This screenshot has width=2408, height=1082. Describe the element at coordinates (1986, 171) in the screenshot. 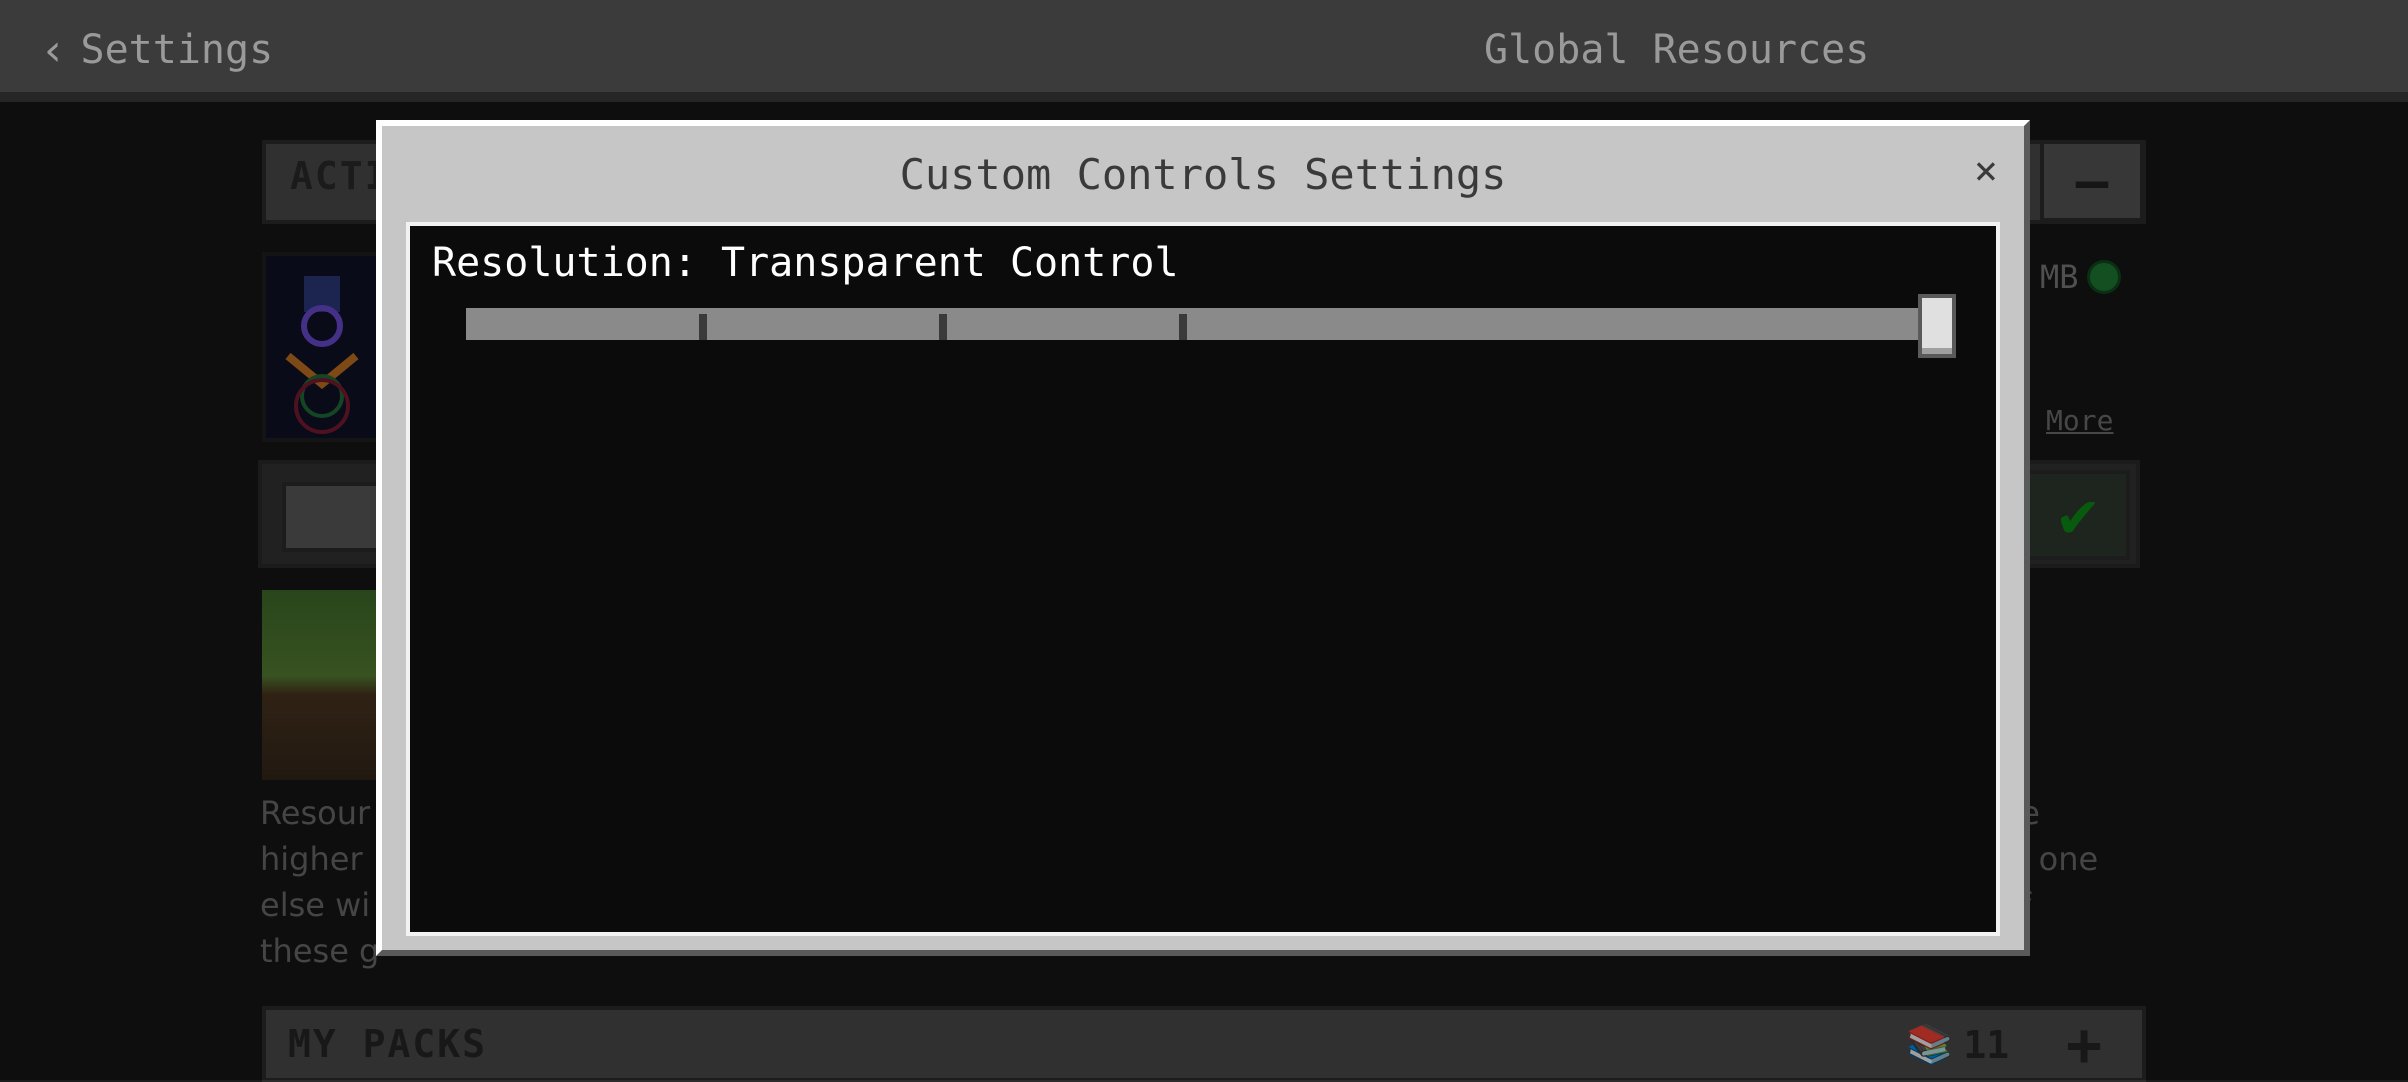

I see `close-icon: ×` at that location.